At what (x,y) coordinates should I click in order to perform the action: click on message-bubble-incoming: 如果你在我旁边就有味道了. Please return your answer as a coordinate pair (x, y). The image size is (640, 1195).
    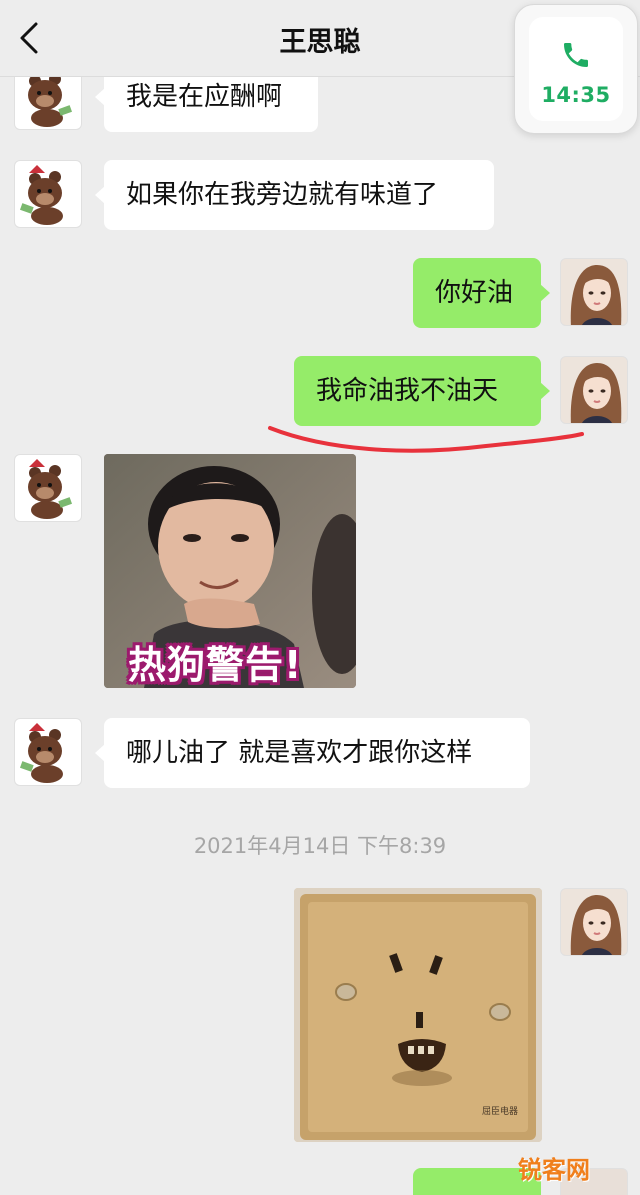
    Looking at the image, I should click on (294, 195).